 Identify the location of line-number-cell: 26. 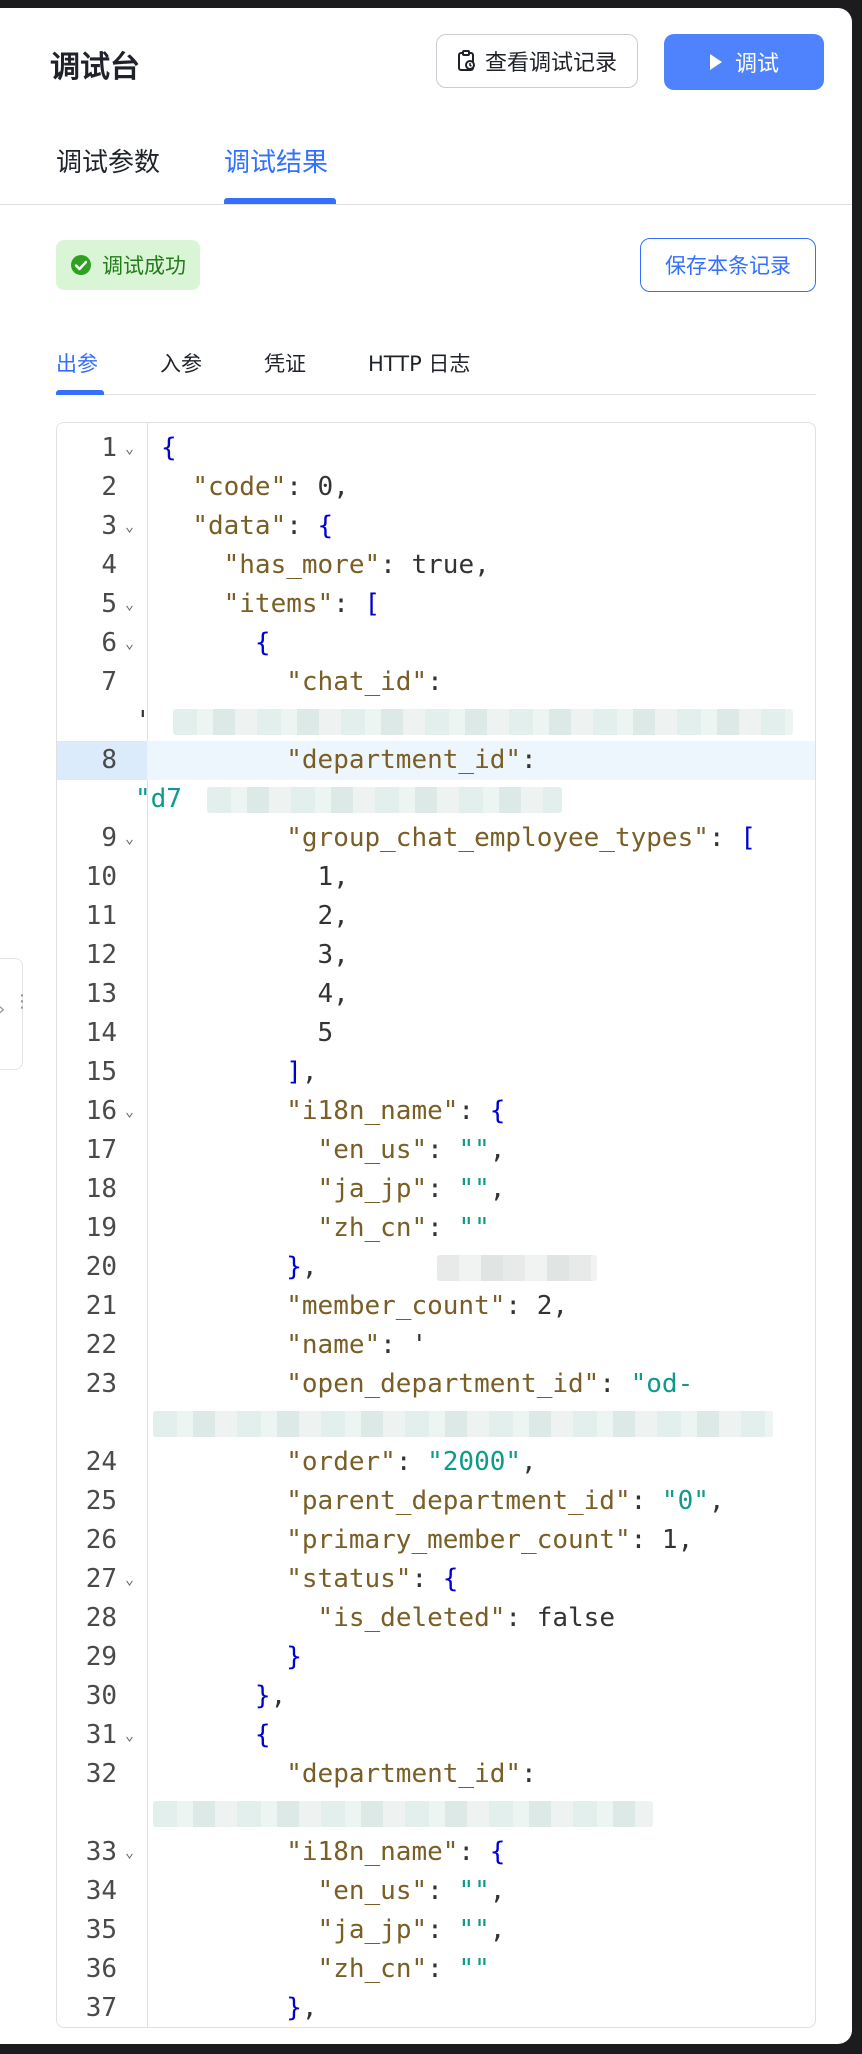
(102, 1540).